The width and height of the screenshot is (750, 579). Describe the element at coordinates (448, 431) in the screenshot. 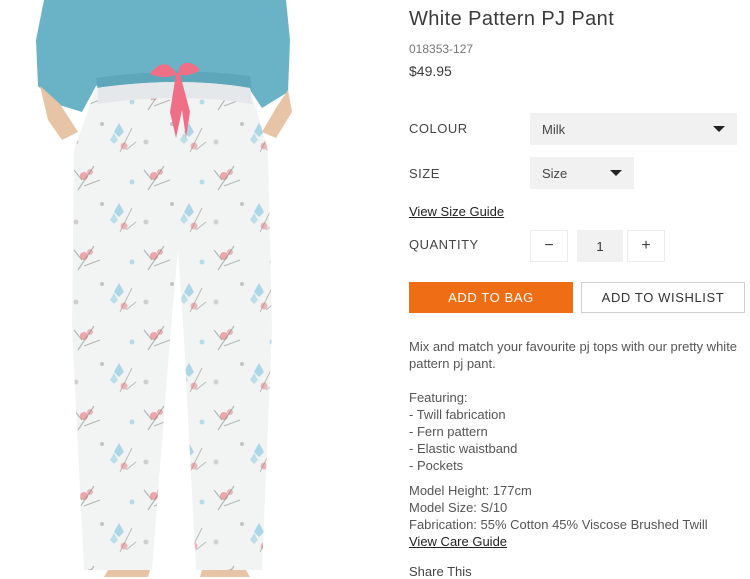

I see `feature-item: - Fern pattern` at that location.